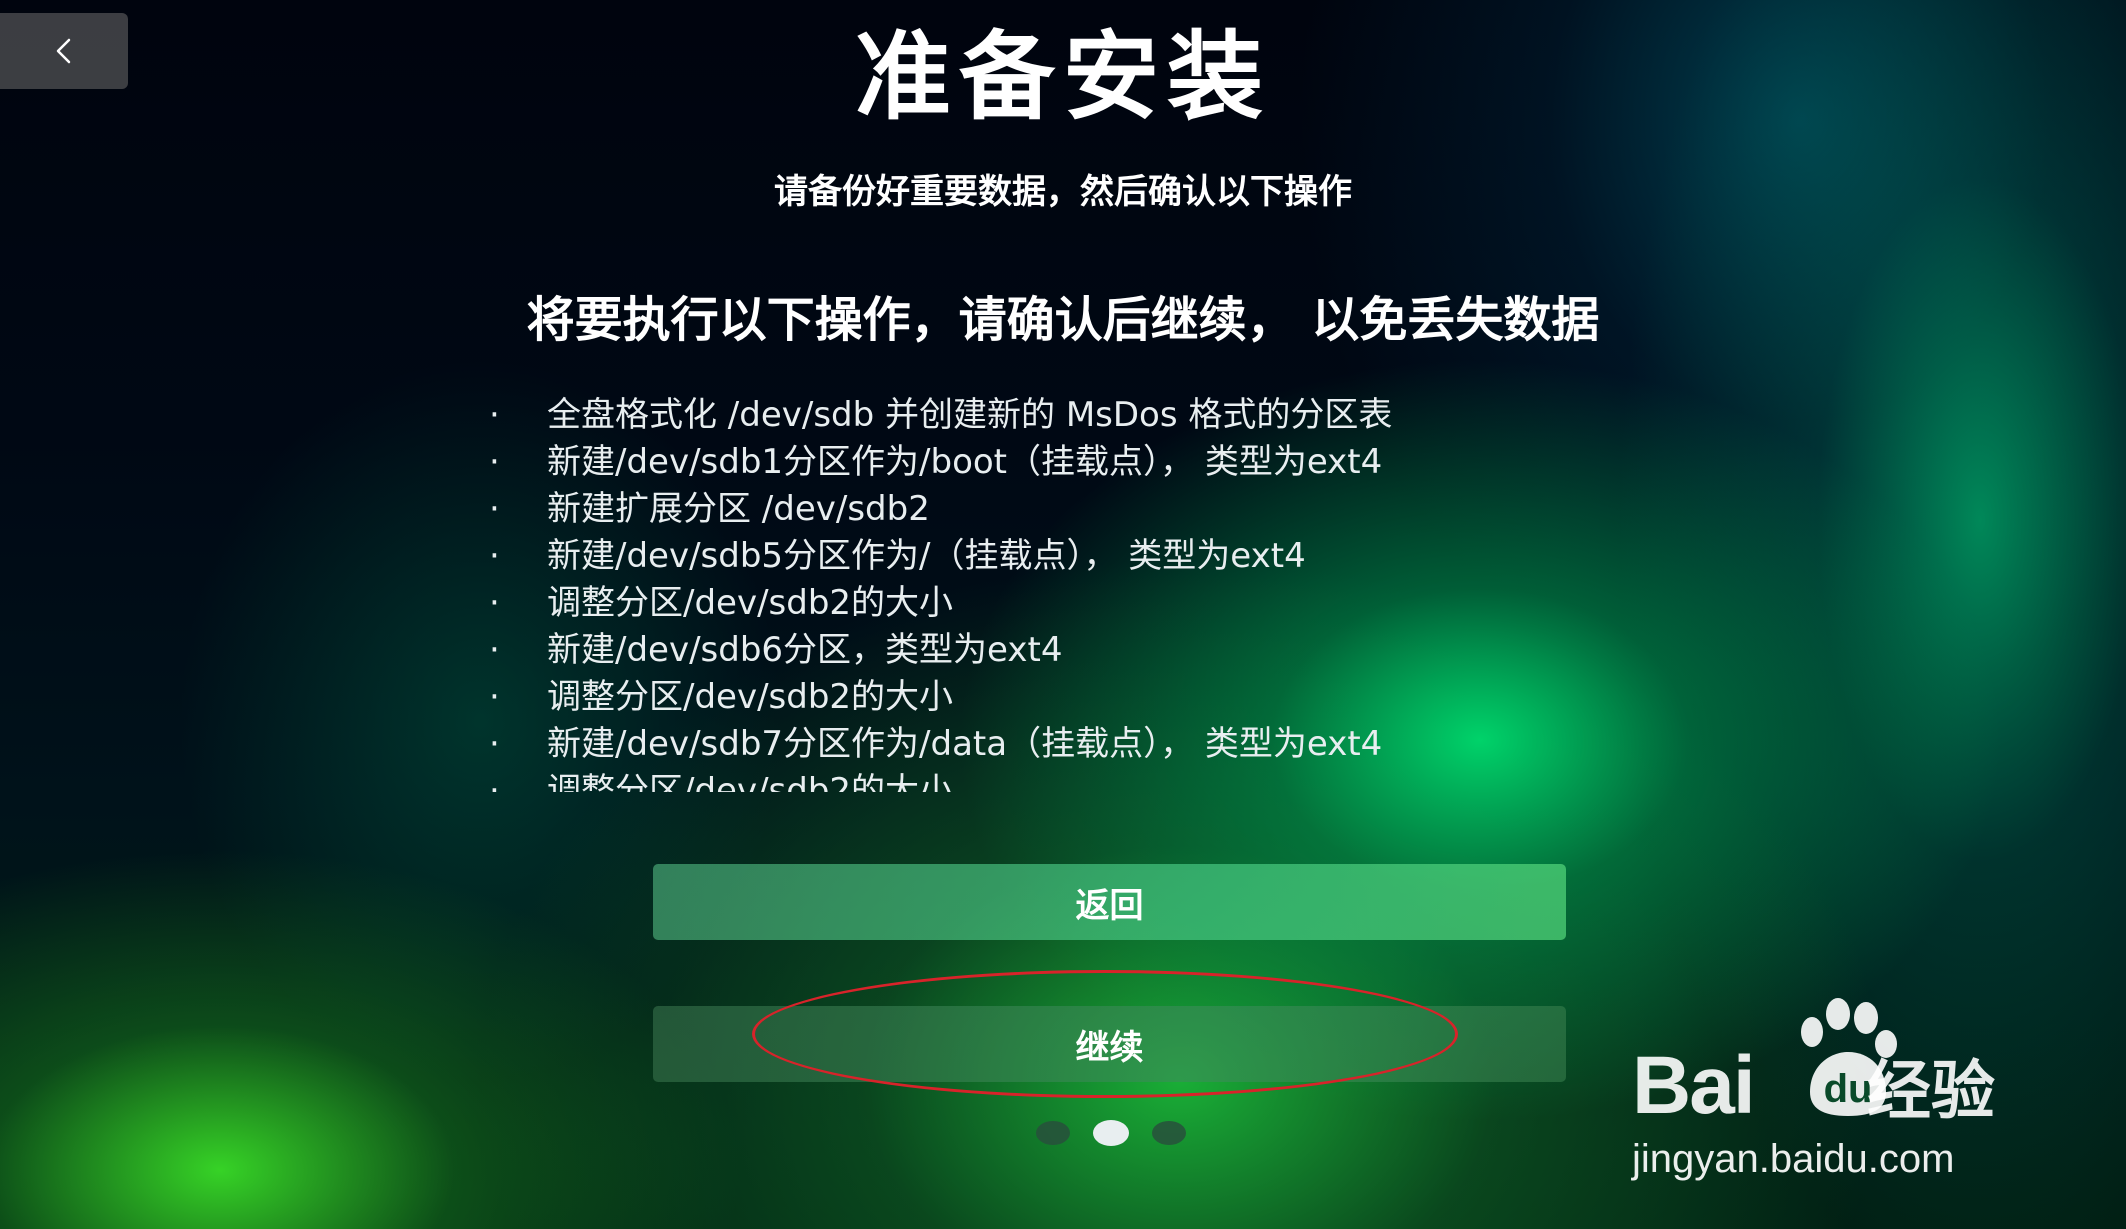  What do you see at coordinates (1085, 650) in the screenshot?
I see `list-item: · 新建/dev/sdb6分区，类型为ext4` at bounding box center [1085, 650].